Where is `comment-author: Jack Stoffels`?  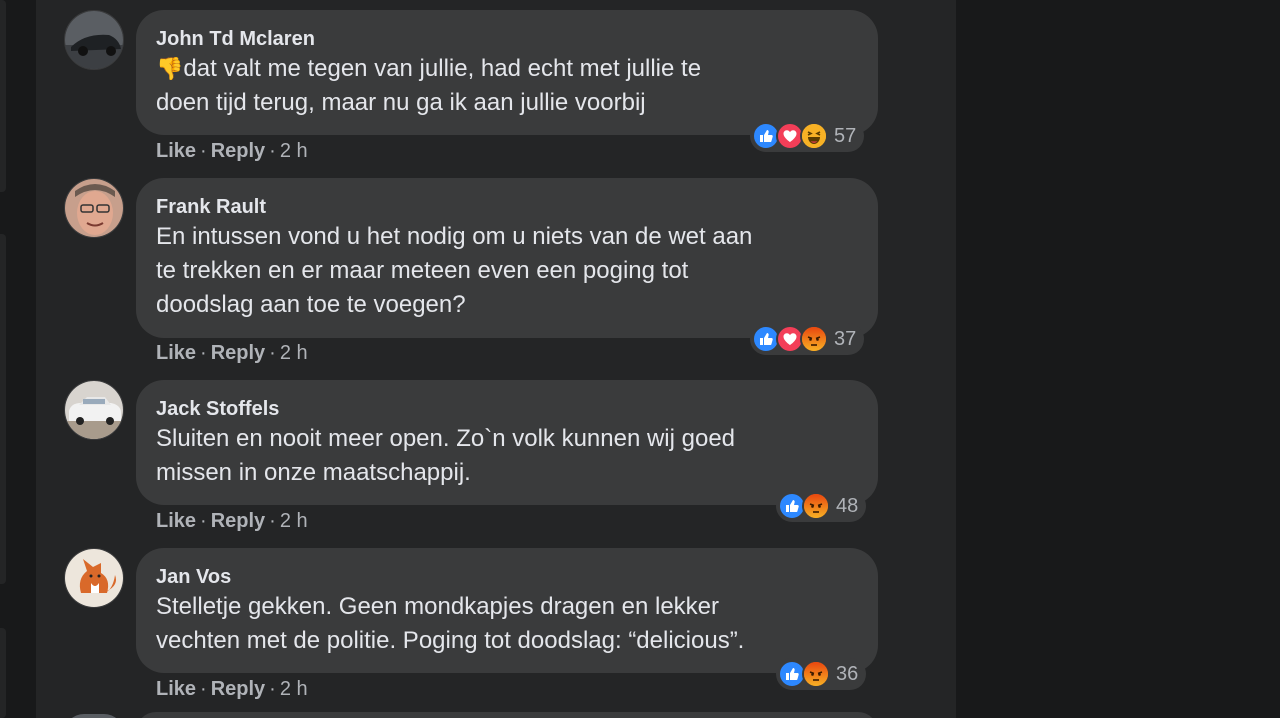
comment-author: Jack Stoffels is located at coordinates (506, 409).